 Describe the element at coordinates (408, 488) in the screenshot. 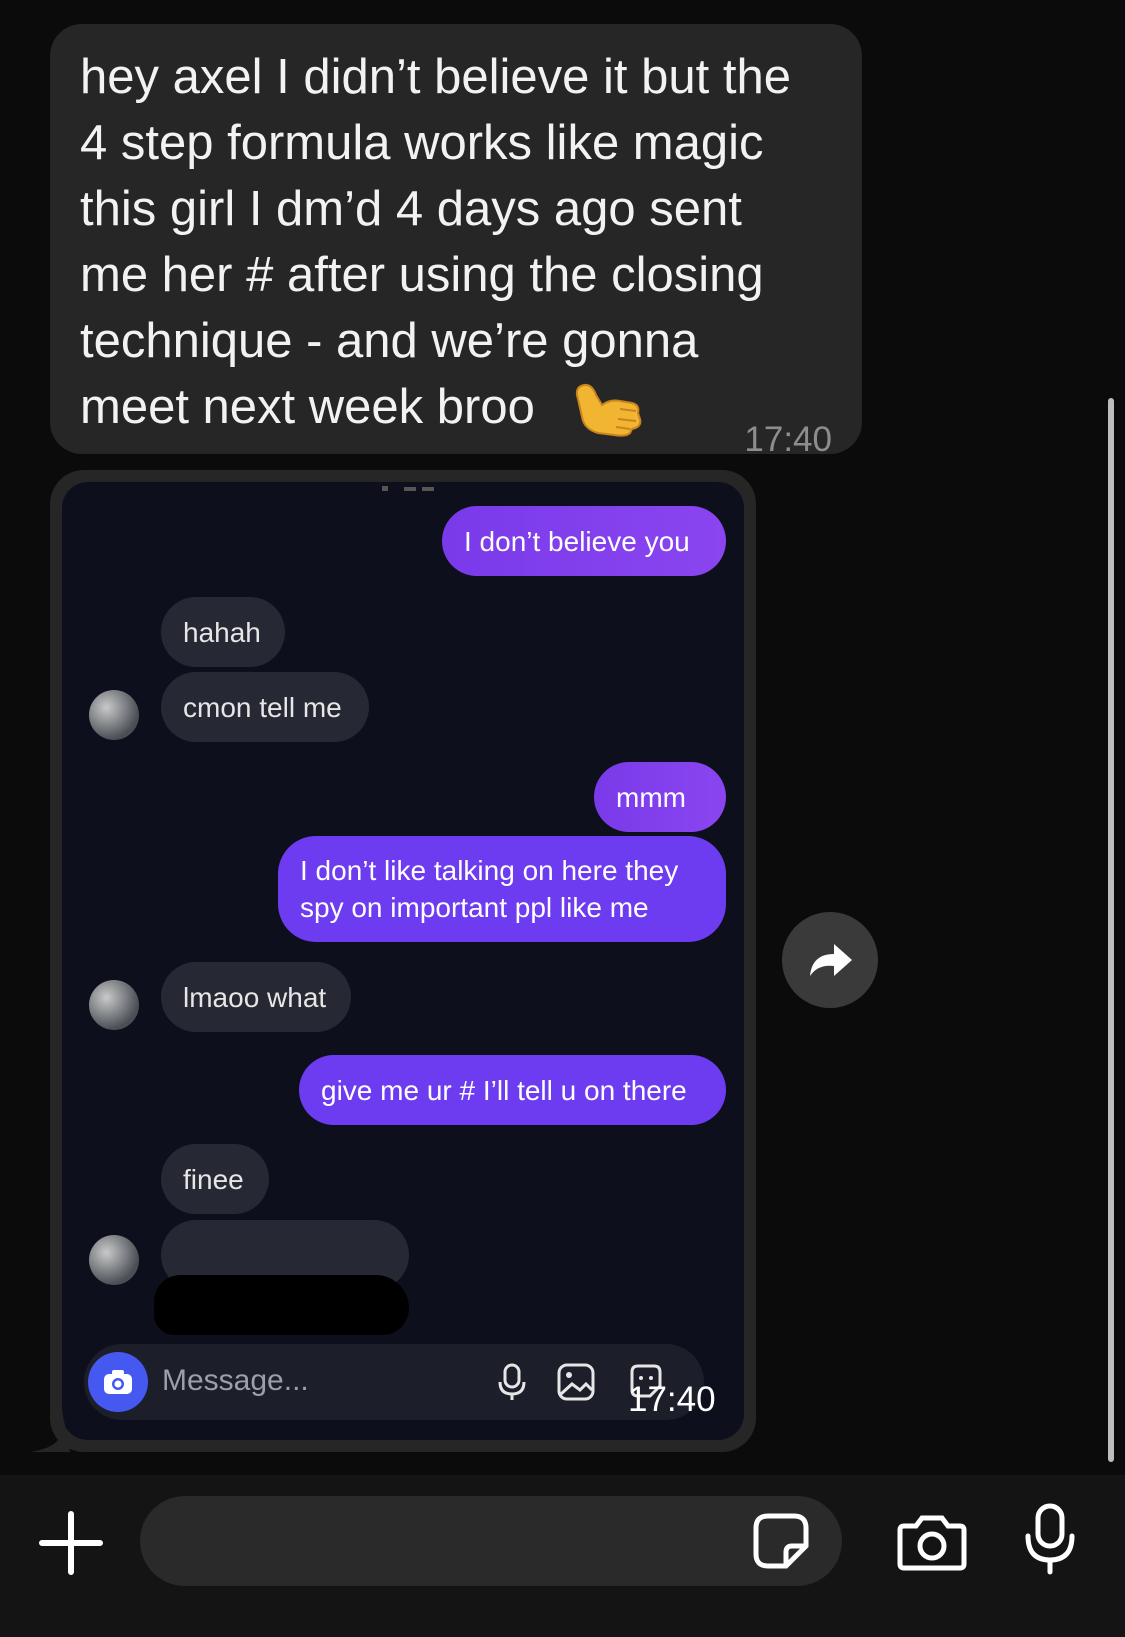

I see `cropped-text-mark` at that location.